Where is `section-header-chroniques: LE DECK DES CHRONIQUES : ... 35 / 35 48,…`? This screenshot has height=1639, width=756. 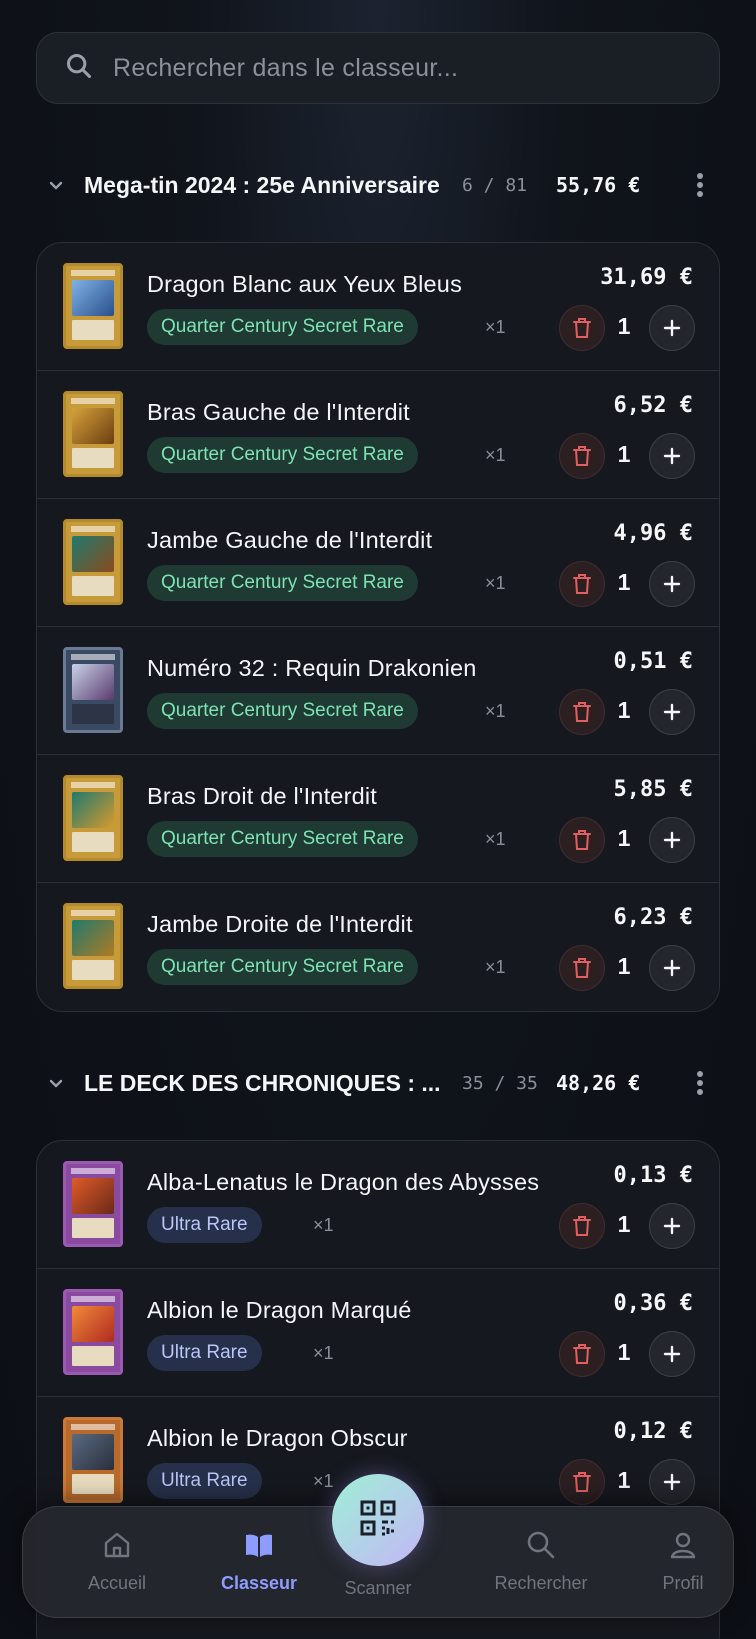 section-header-chroniques: LE DECK DES CHRONIQUES : ... 35 / 35 48,… is located at coordinates (378, 1083).